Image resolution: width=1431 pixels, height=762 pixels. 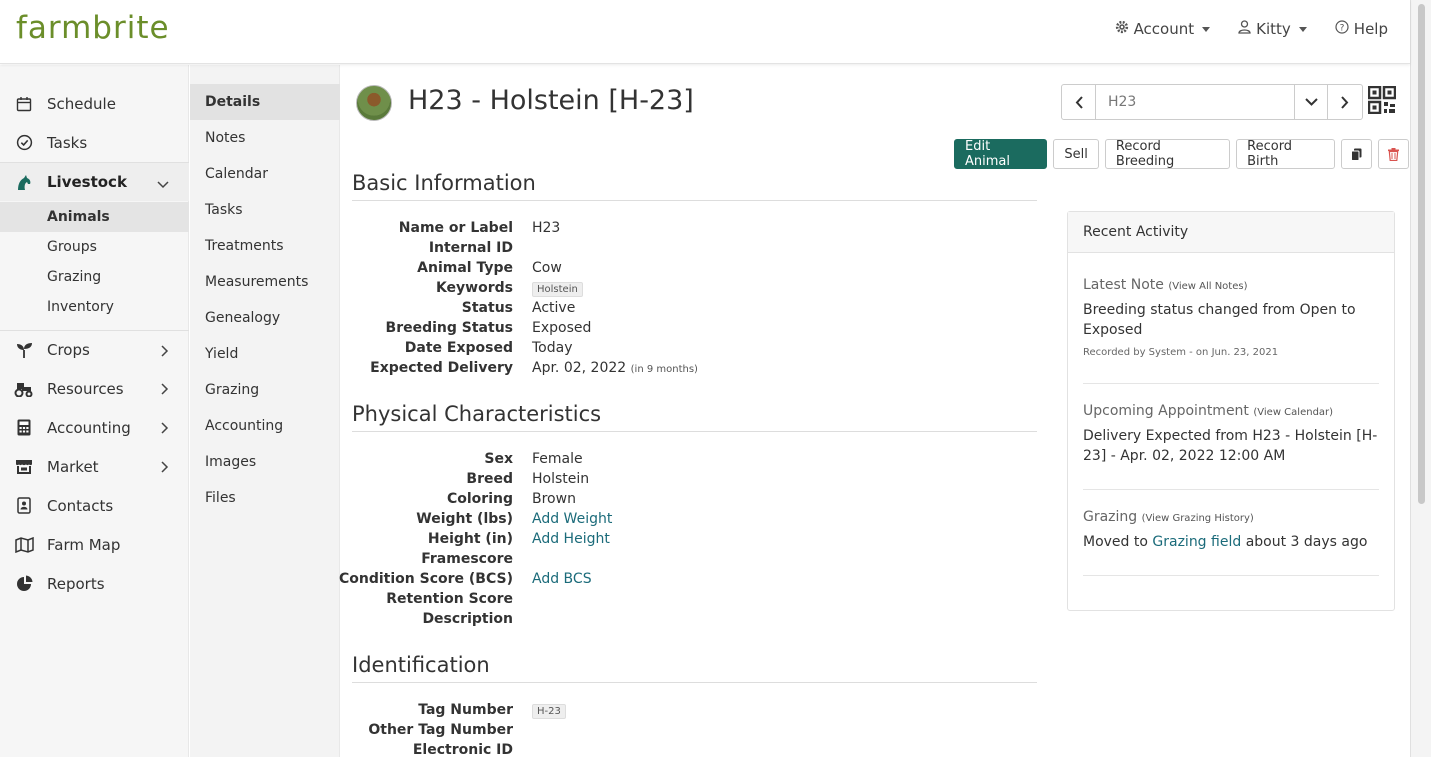 What do you see at coordinates (691, 752) in the screenshot?
I see `field-row-electronic-id: Electronic ID` at bounding box center [691, 752].